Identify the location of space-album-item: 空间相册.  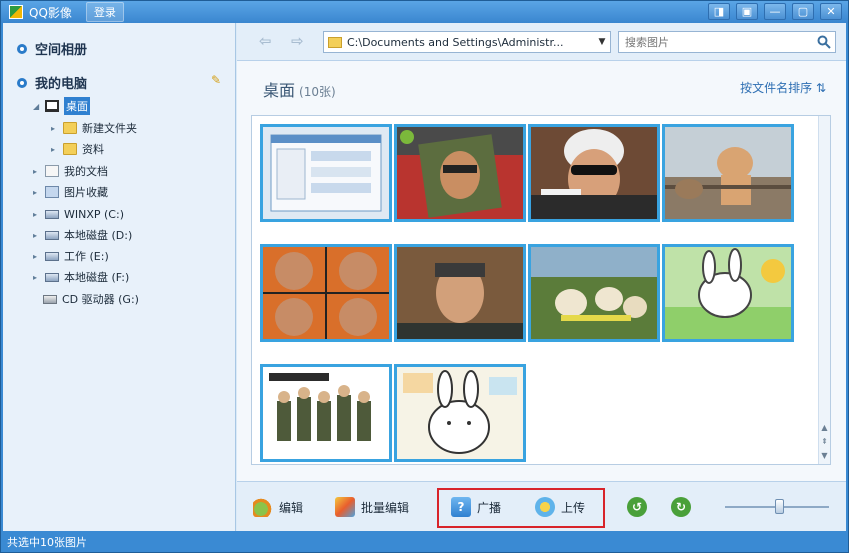
(52, 48).